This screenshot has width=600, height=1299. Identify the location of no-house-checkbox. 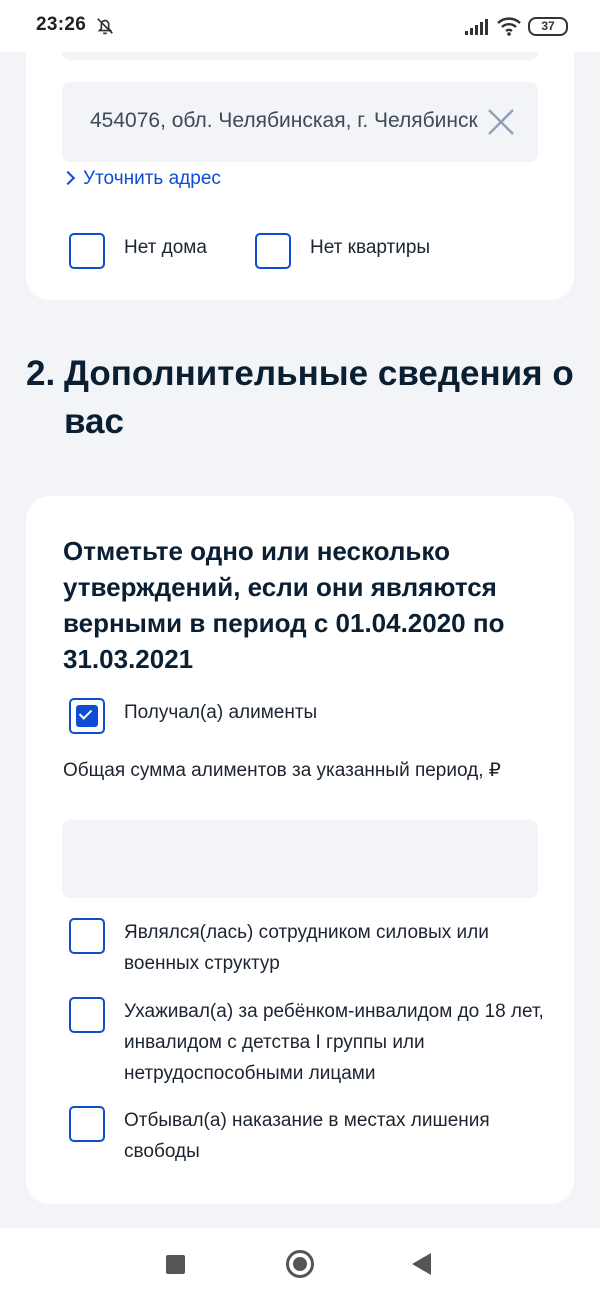
(87, 251).